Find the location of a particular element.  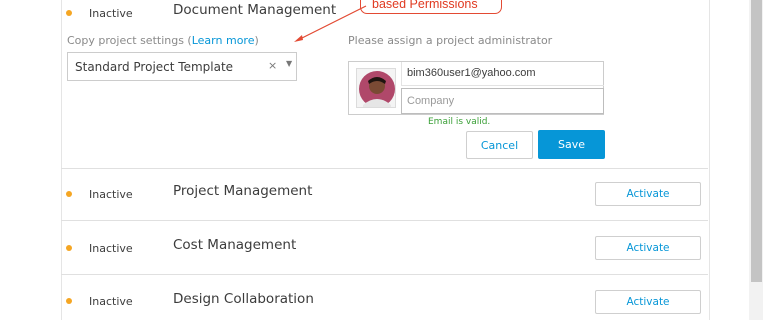

template-select-value: Standard Project Template is located at coordinates (154, 67).